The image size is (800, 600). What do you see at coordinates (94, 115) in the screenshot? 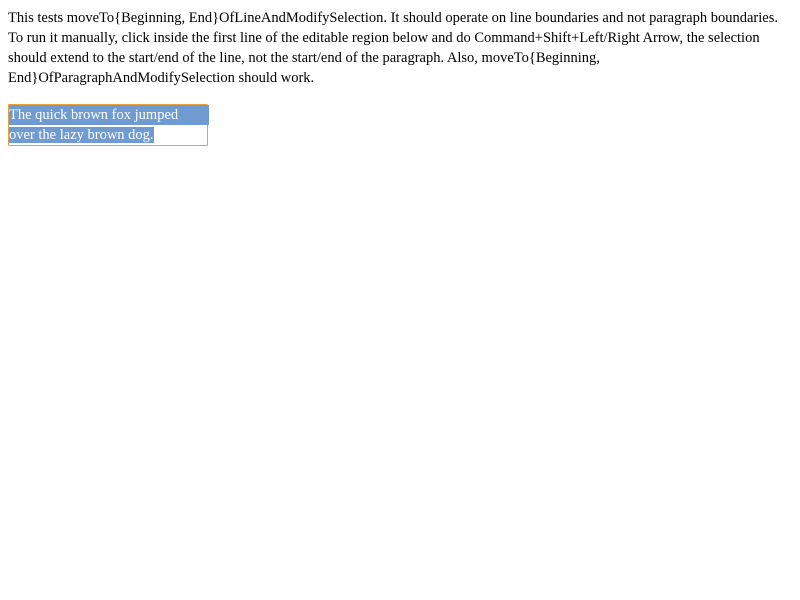
I see `selected-text-line-1: The quick brown fox jumped` at bounding box center [94, 115].